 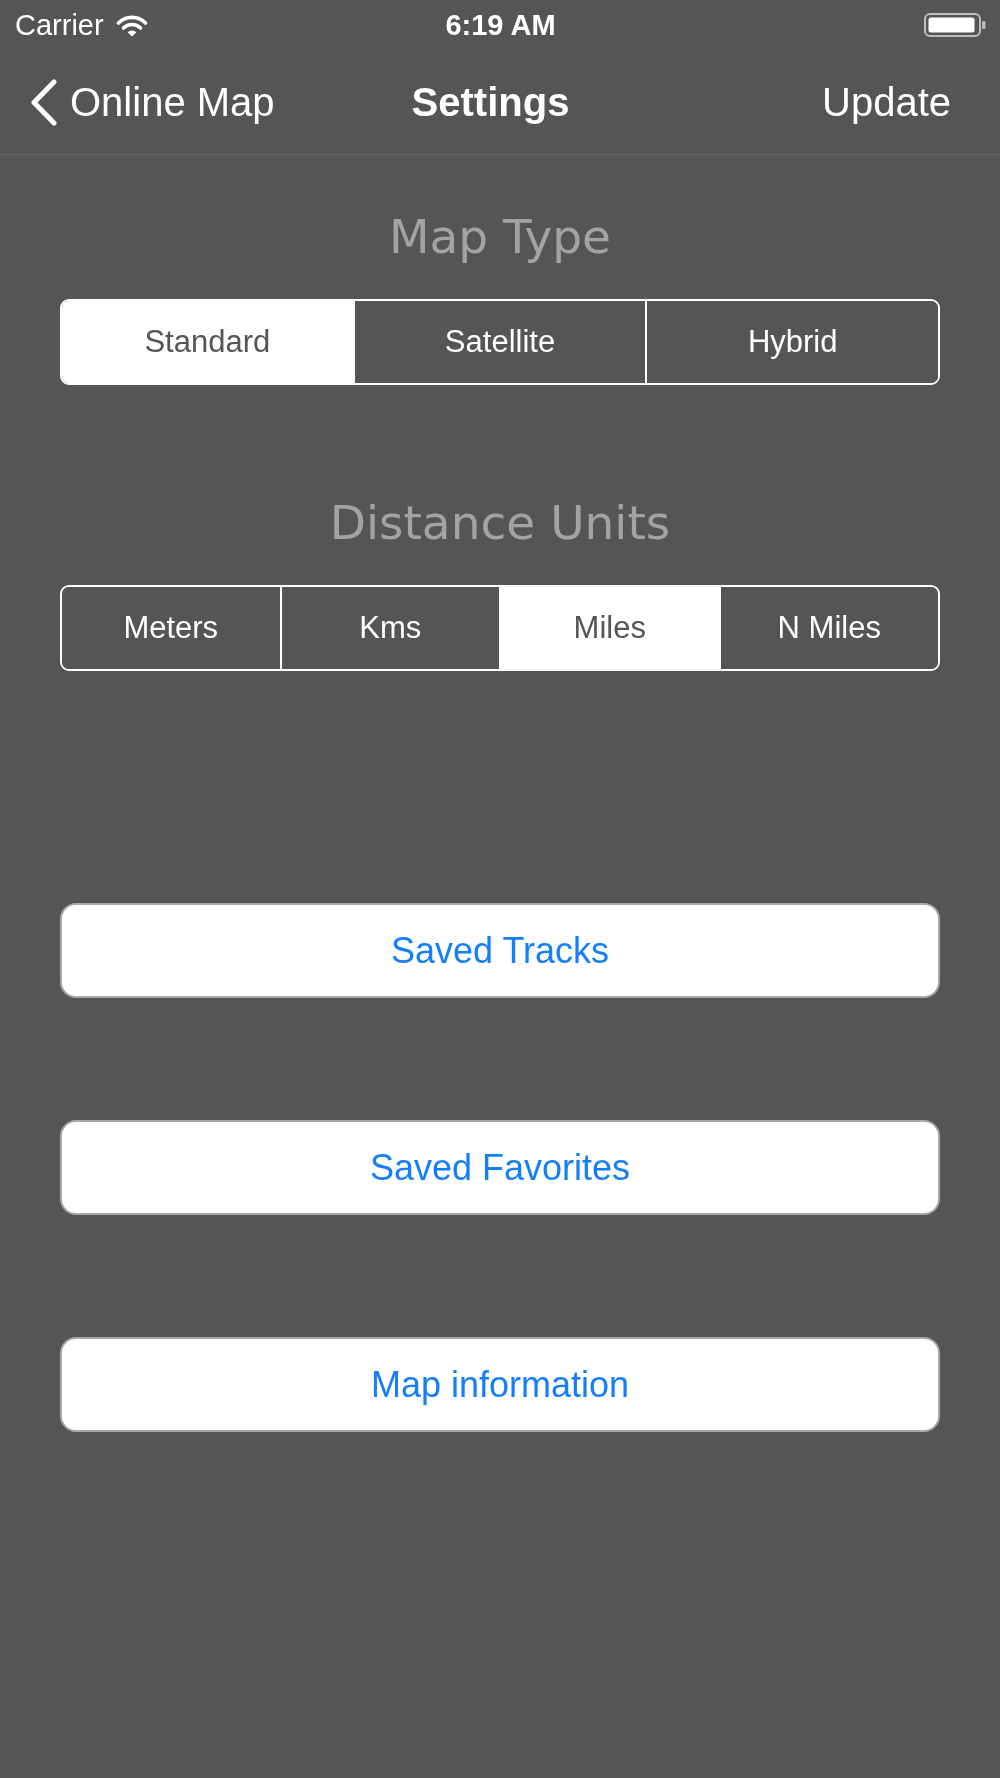 What do you see at coordinates (131, 25) in the screenshot?
I see `wifi-icon` at bounding box center [131, 25].